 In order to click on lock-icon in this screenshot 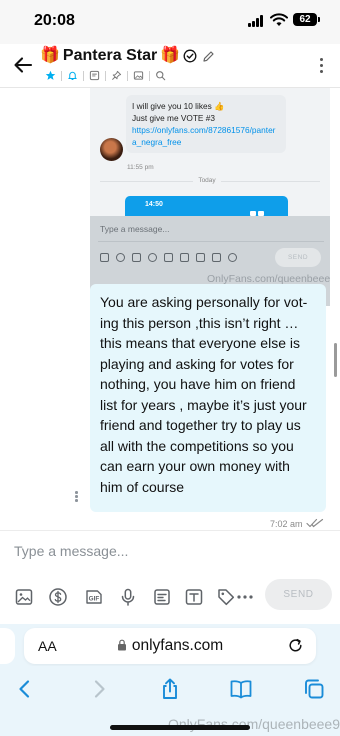, I will do `click(121, 645)`.